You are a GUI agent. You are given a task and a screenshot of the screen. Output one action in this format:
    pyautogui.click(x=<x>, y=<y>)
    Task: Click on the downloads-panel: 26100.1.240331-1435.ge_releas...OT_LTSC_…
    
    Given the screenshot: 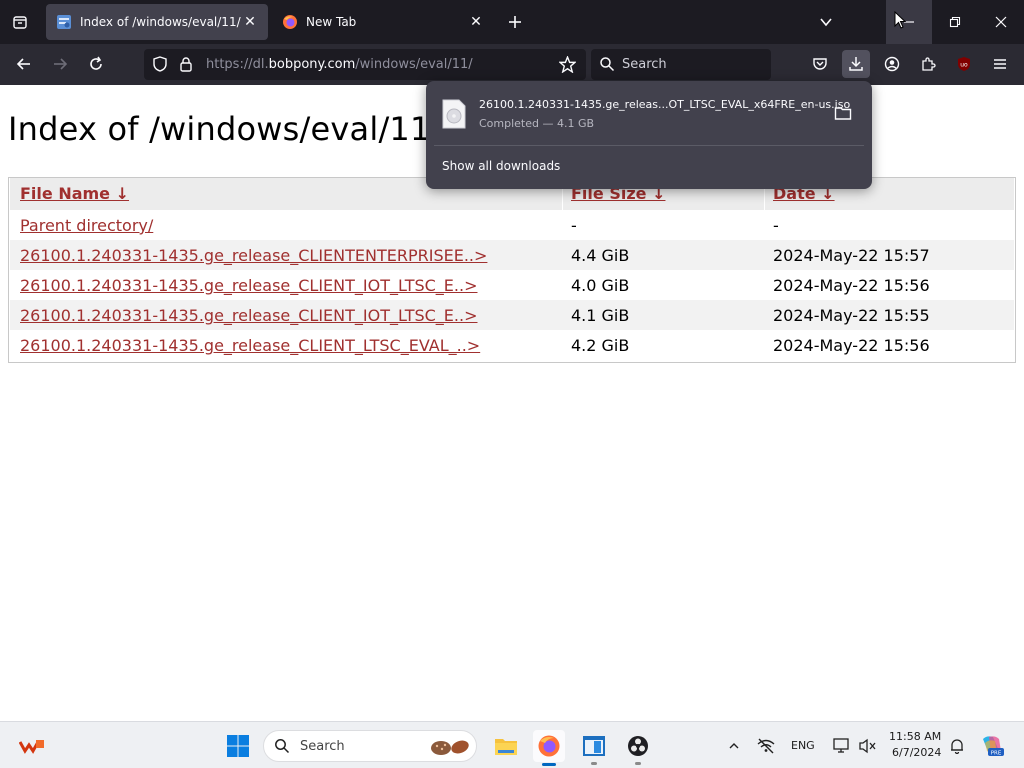 What is the action you would take?
    pyautogui.click(x=649, y=135)
    